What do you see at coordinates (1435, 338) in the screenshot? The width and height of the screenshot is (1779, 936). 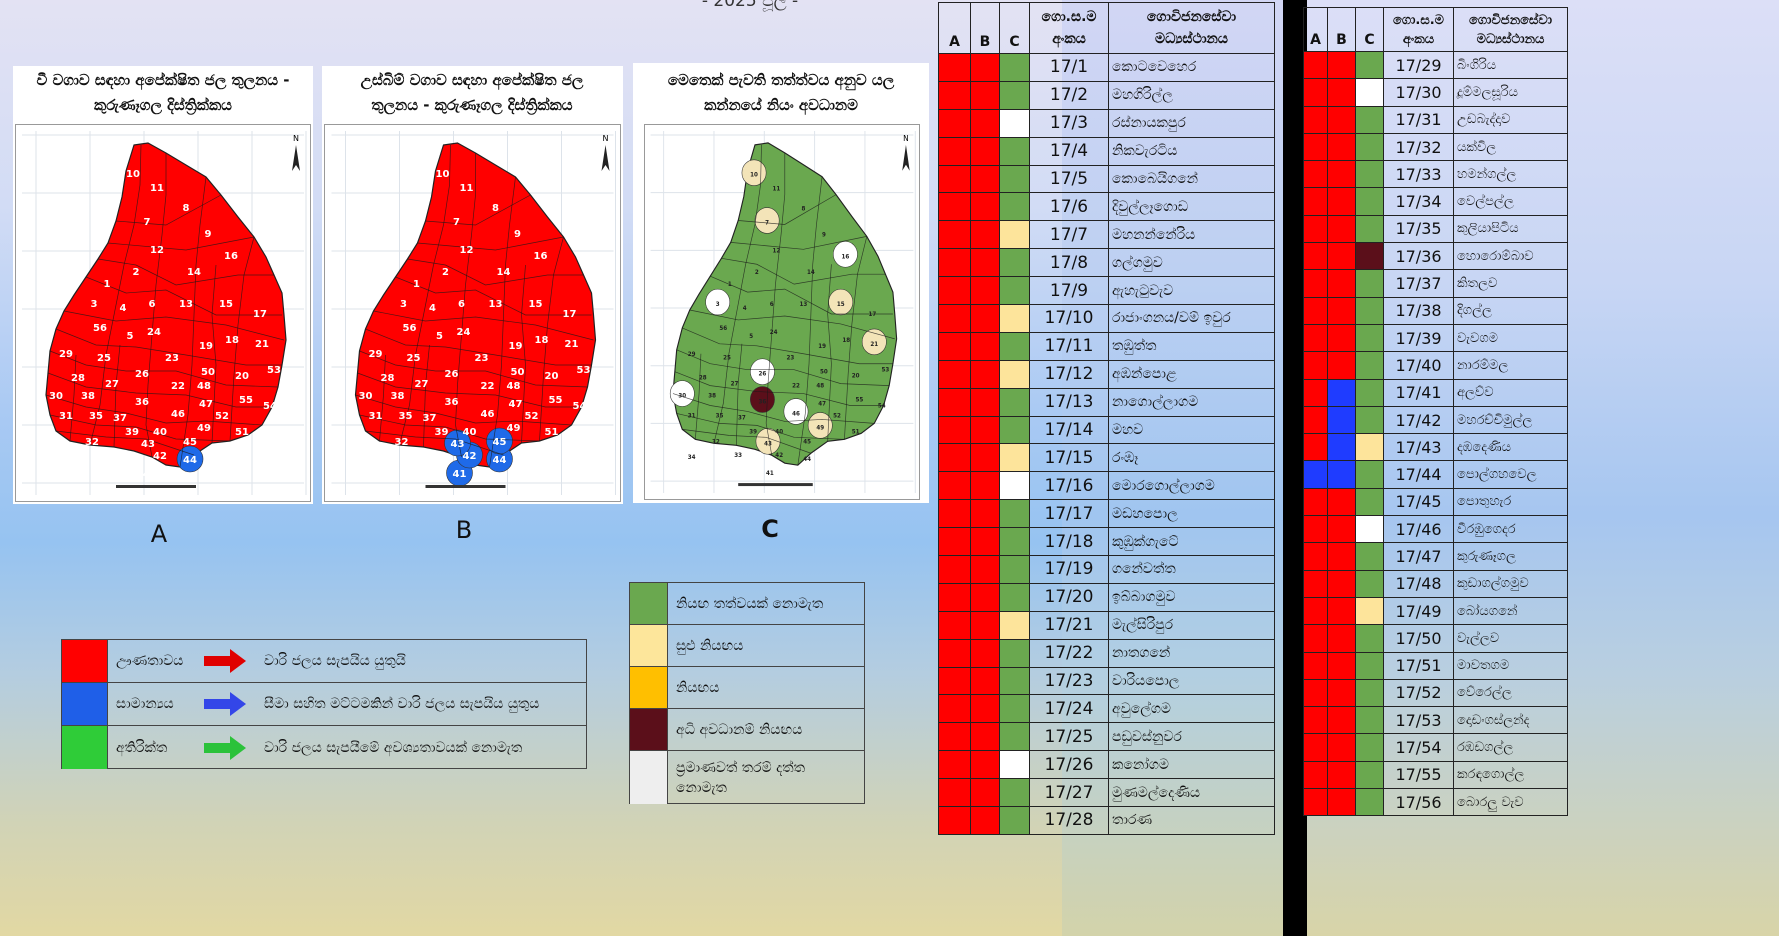 I see `table-row: 17/39 වැවගම` at bounding box center [1435, 338].